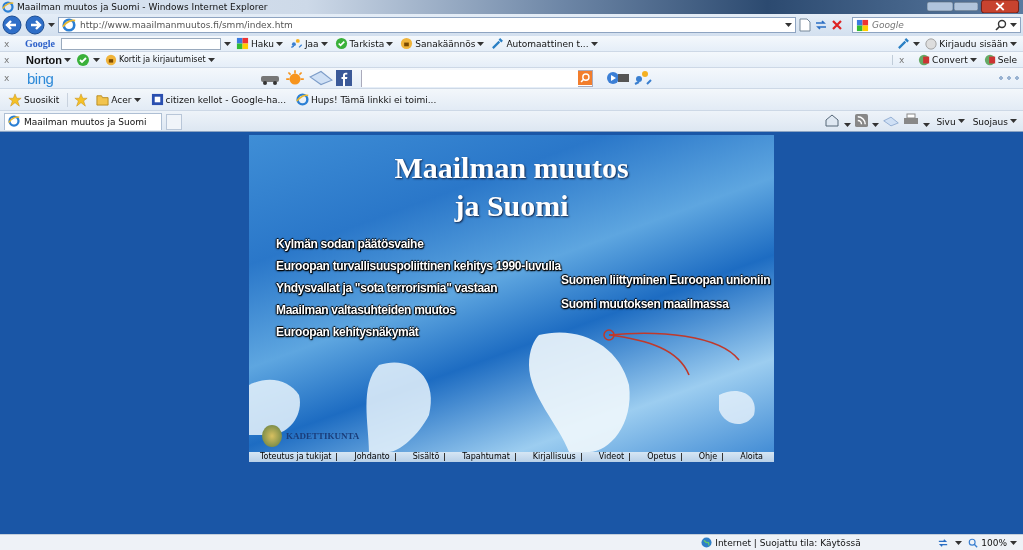 The image size is (1023, 550). What do you see at coordinates (477, 78) in the screenshot?
I see `search-field` at bounding box center [477, 78].